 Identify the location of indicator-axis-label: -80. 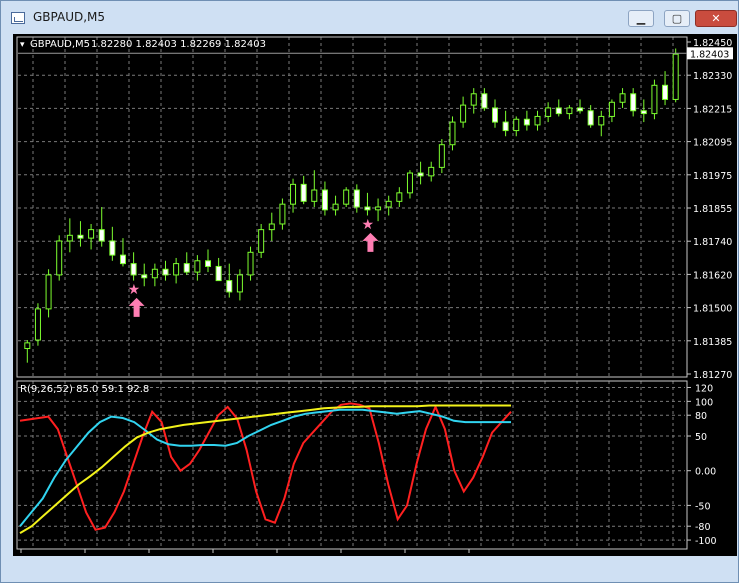
(703, 527).